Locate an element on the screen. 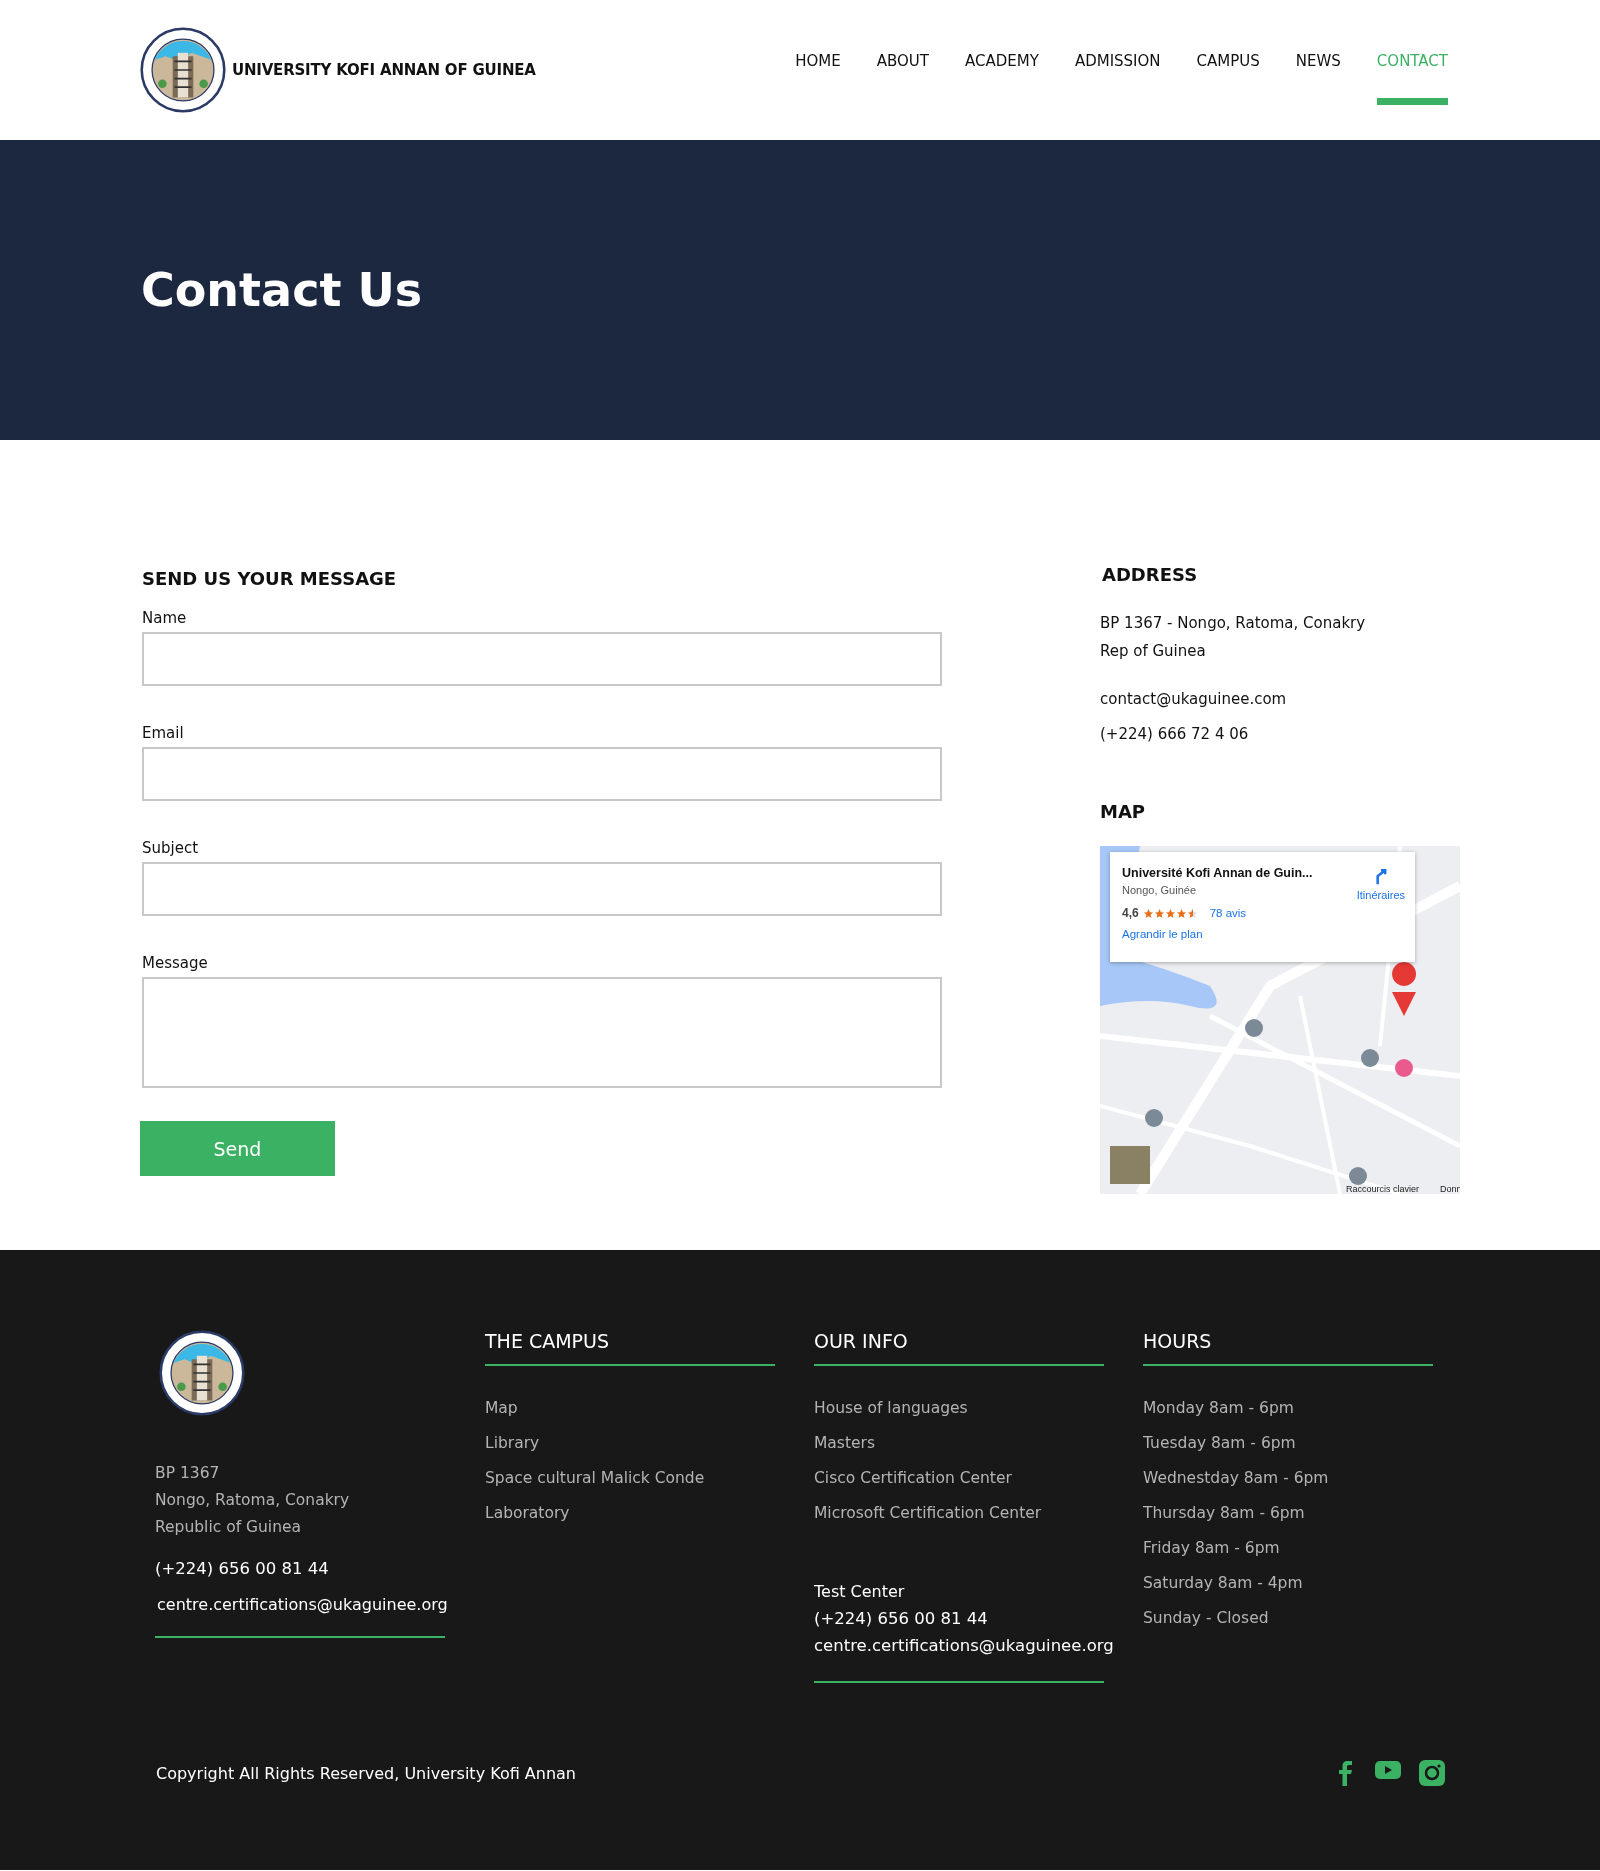 This screenshot has height=1871, width=1600. nav-link: ADMISSION is located at coordinates (1117, 52).